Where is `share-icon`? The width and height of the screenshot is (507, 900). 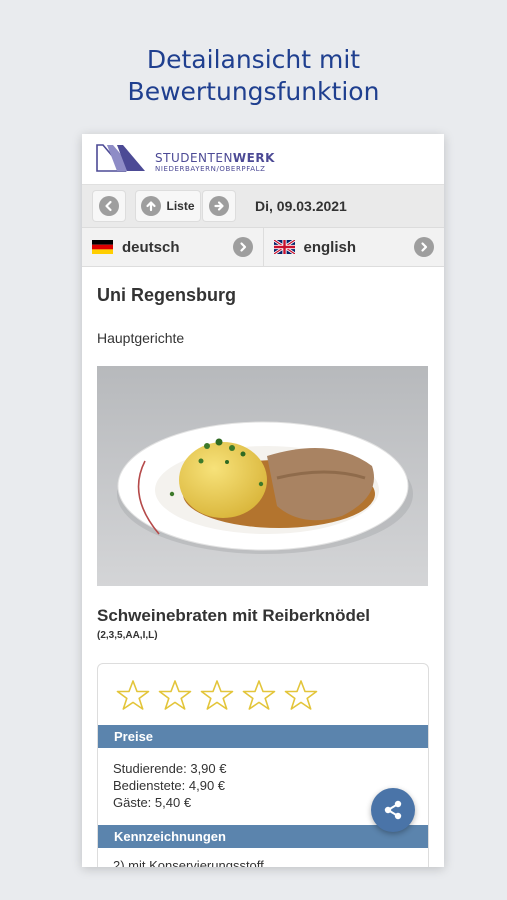 share-icon is located at coordinates (393, 810).